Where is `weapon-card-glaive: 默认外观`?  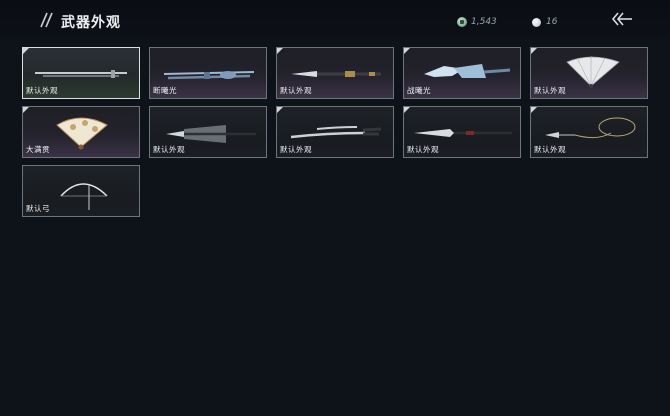
weapon-card-glaive: 默认外观 is located at coordinates (462, 132).